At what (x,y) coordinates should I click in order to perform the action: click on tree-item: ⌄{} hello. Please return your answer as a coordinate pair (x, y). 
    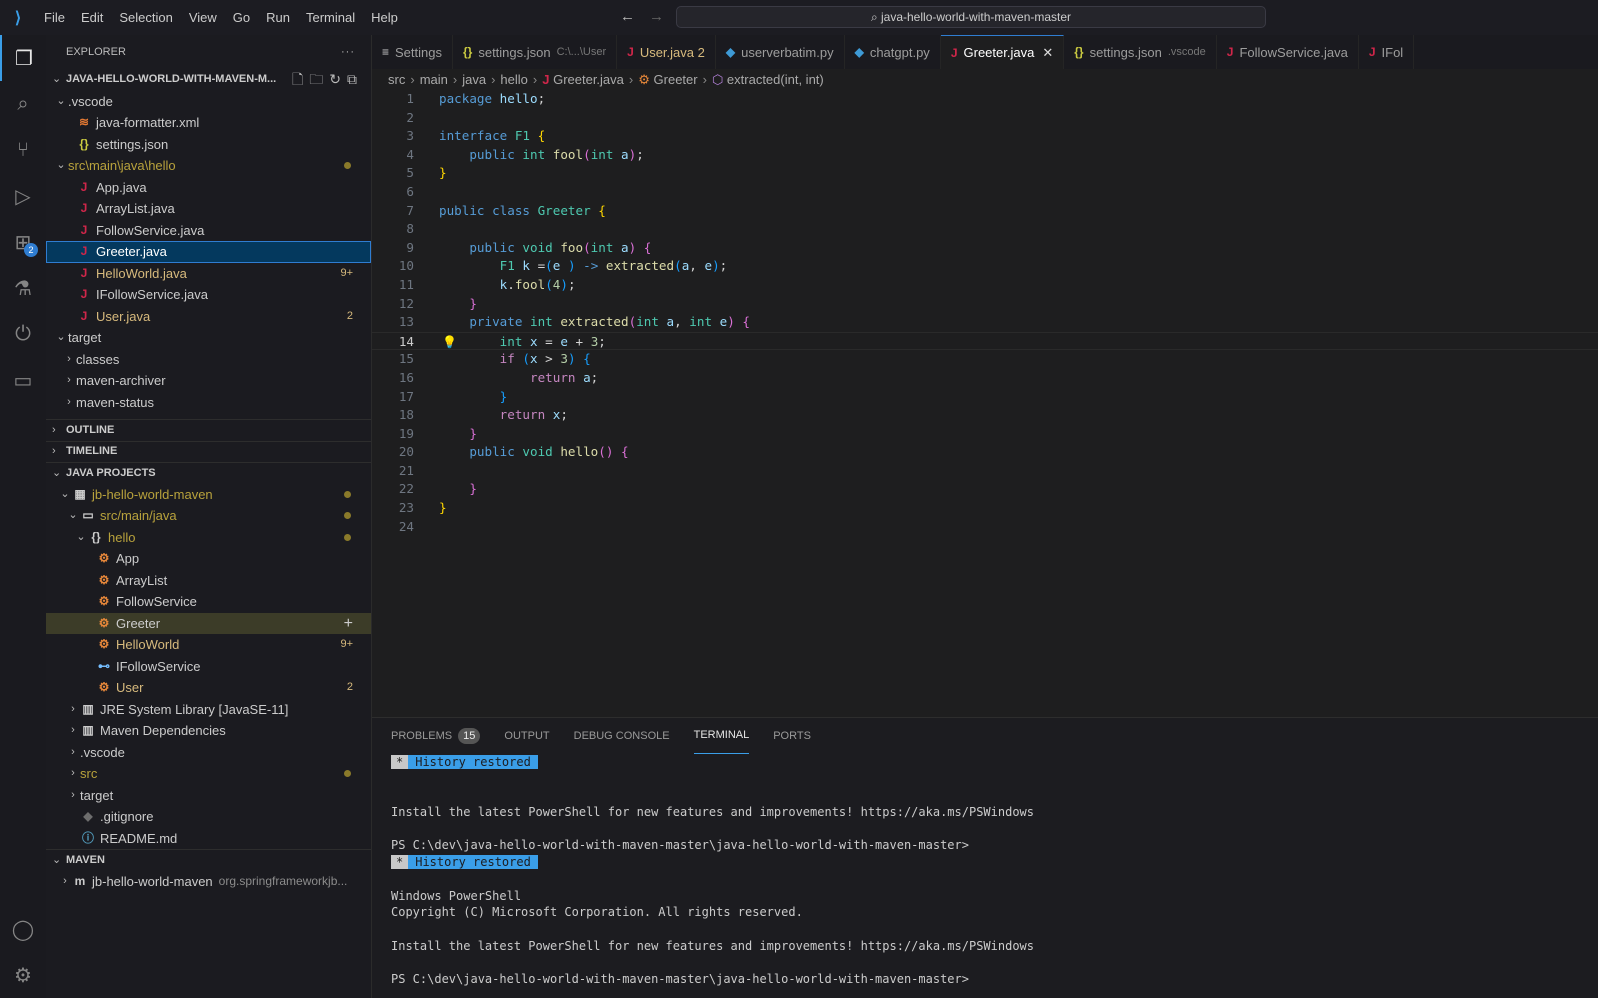
    Looking at the image, I should click on (208, 538).